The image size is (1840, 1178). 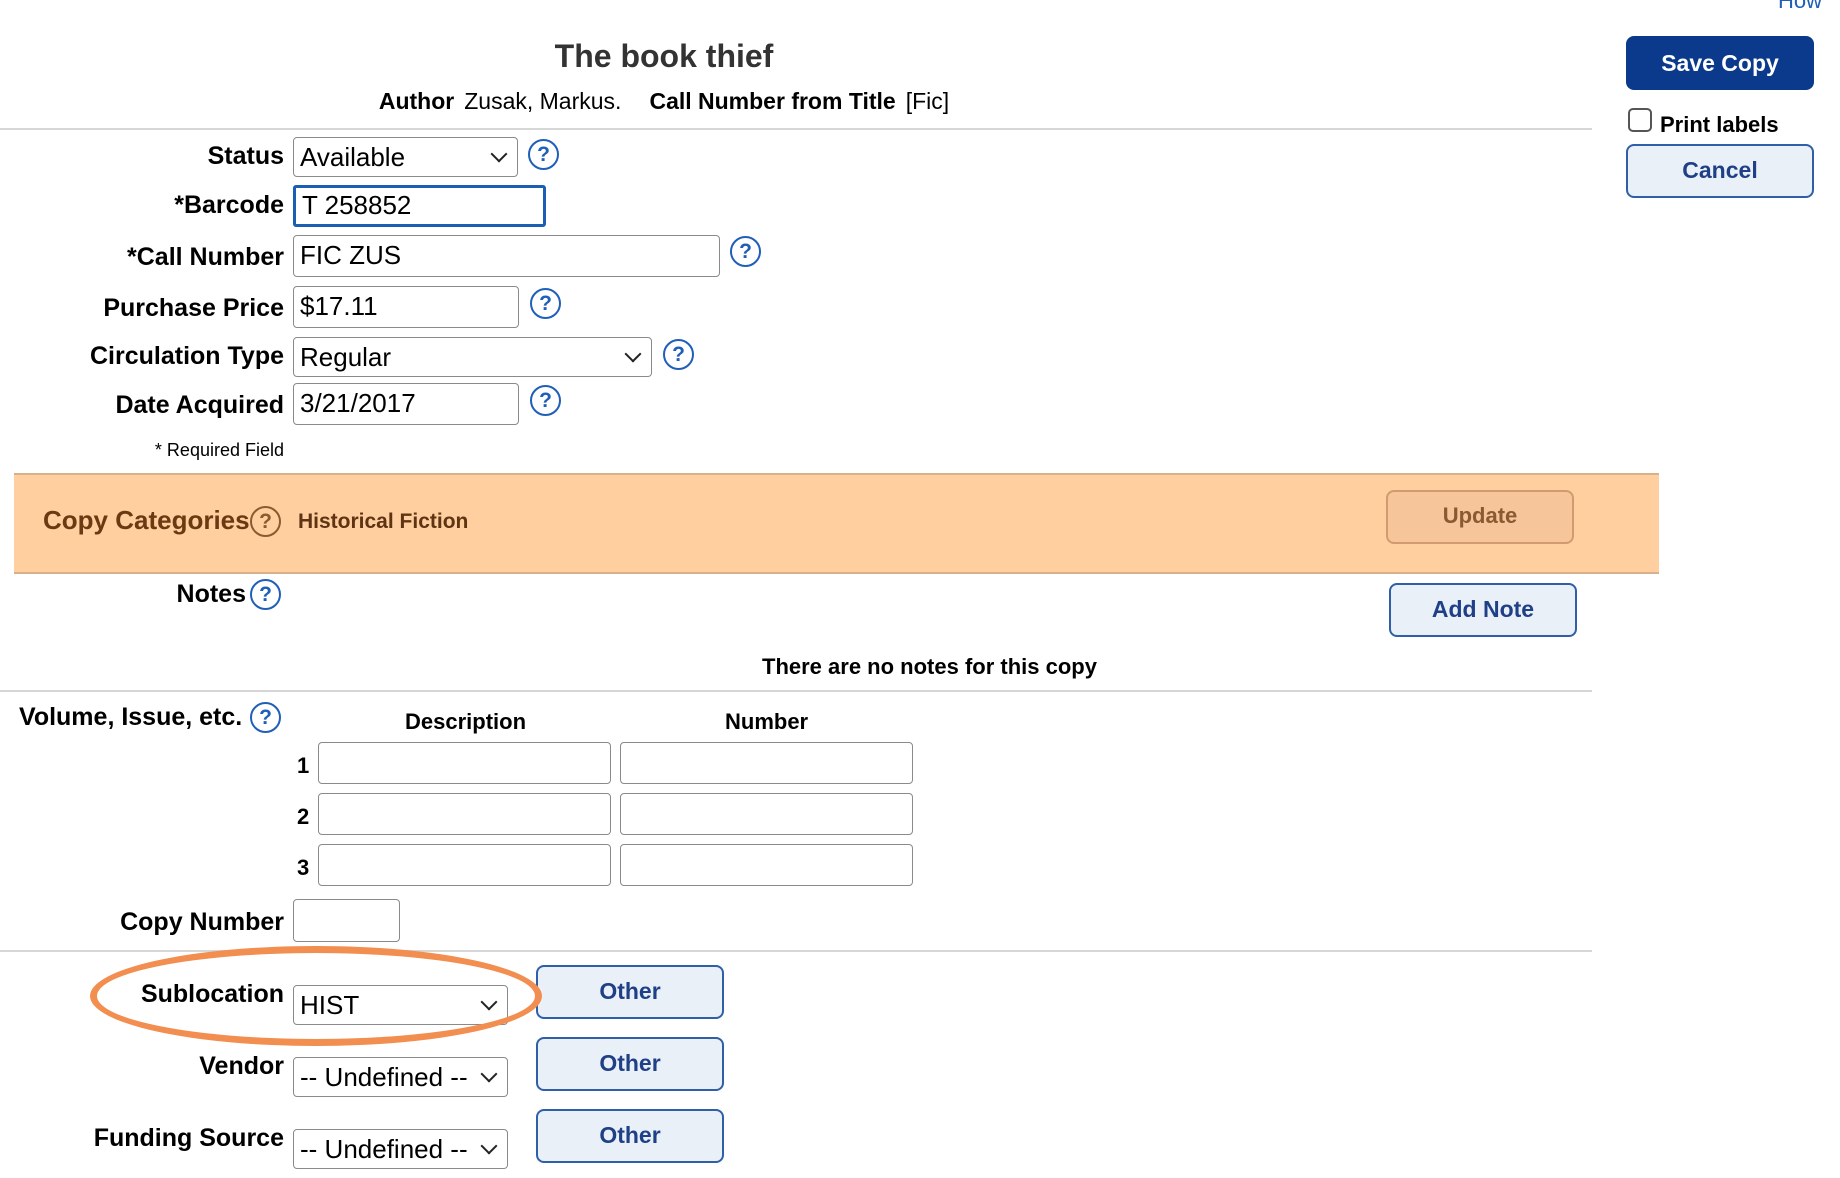 I want to click on purchase-price-input: $17.11, so click(x=406, y=307).